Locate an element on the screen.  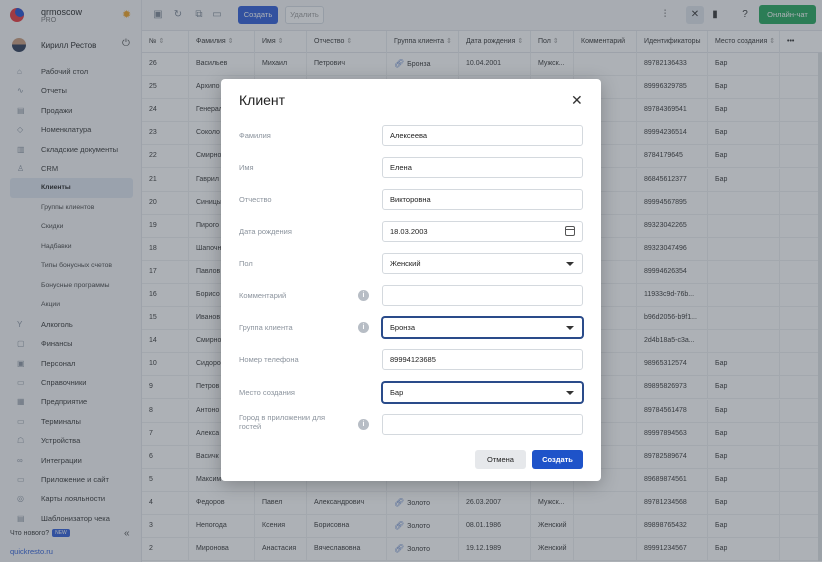
field-label: Имя is located at coordinates (246, 167).